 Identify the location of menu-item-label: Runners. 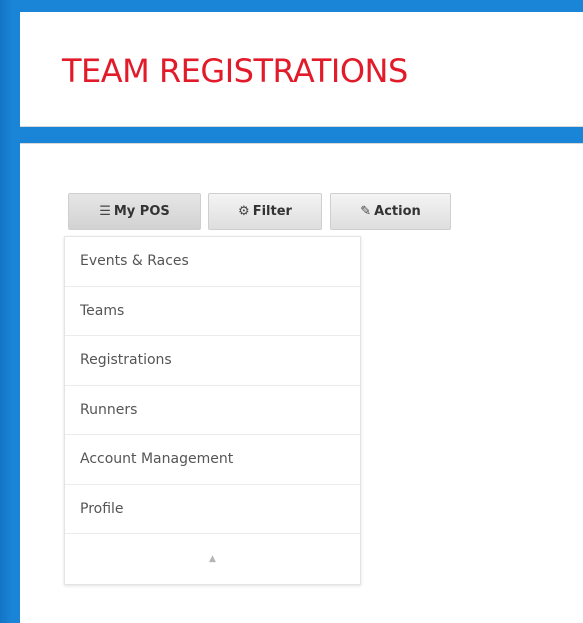
(109, 409).